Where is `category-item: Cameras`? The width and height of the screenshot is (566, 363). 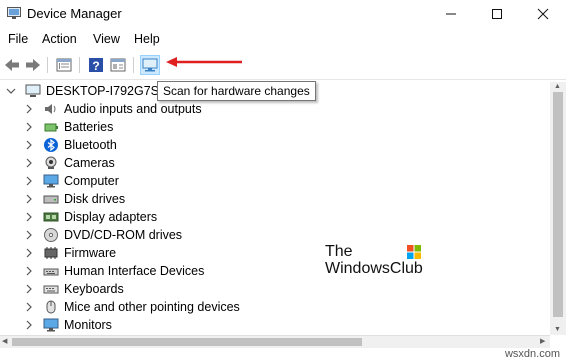 category-item: Cameras is located at coordinates (69, 163).